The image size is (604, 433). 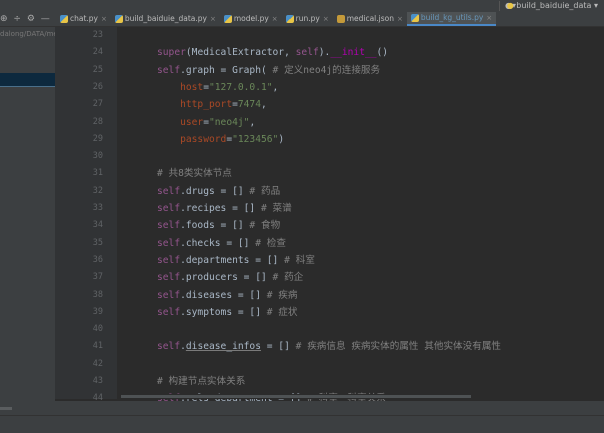 What do you see at coordinates (510, 5) in the screenshot?
I see `python-config-icon: ●` at bounding box center [510, 5].